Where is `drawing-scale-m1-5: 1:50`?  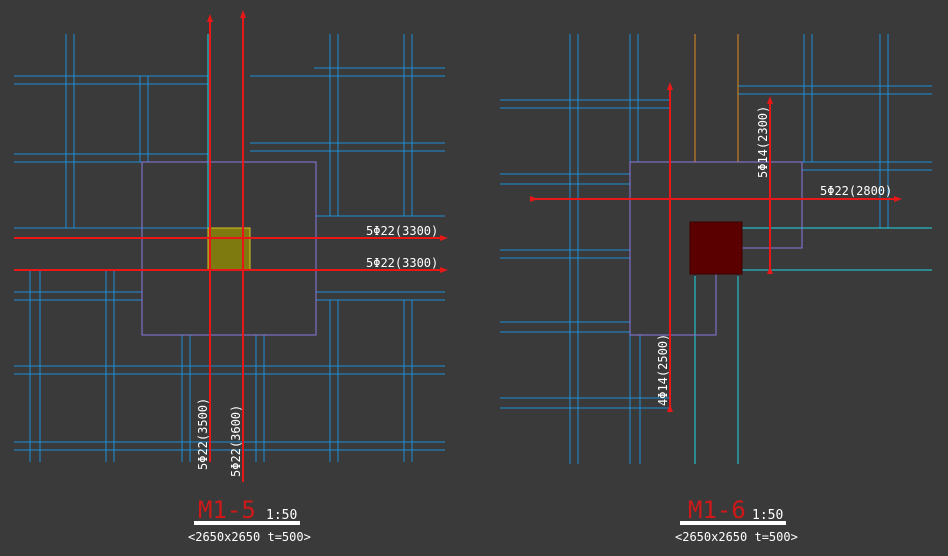
drawing-scale-m1-5: 1:50 is located at coordinates (281, 515).